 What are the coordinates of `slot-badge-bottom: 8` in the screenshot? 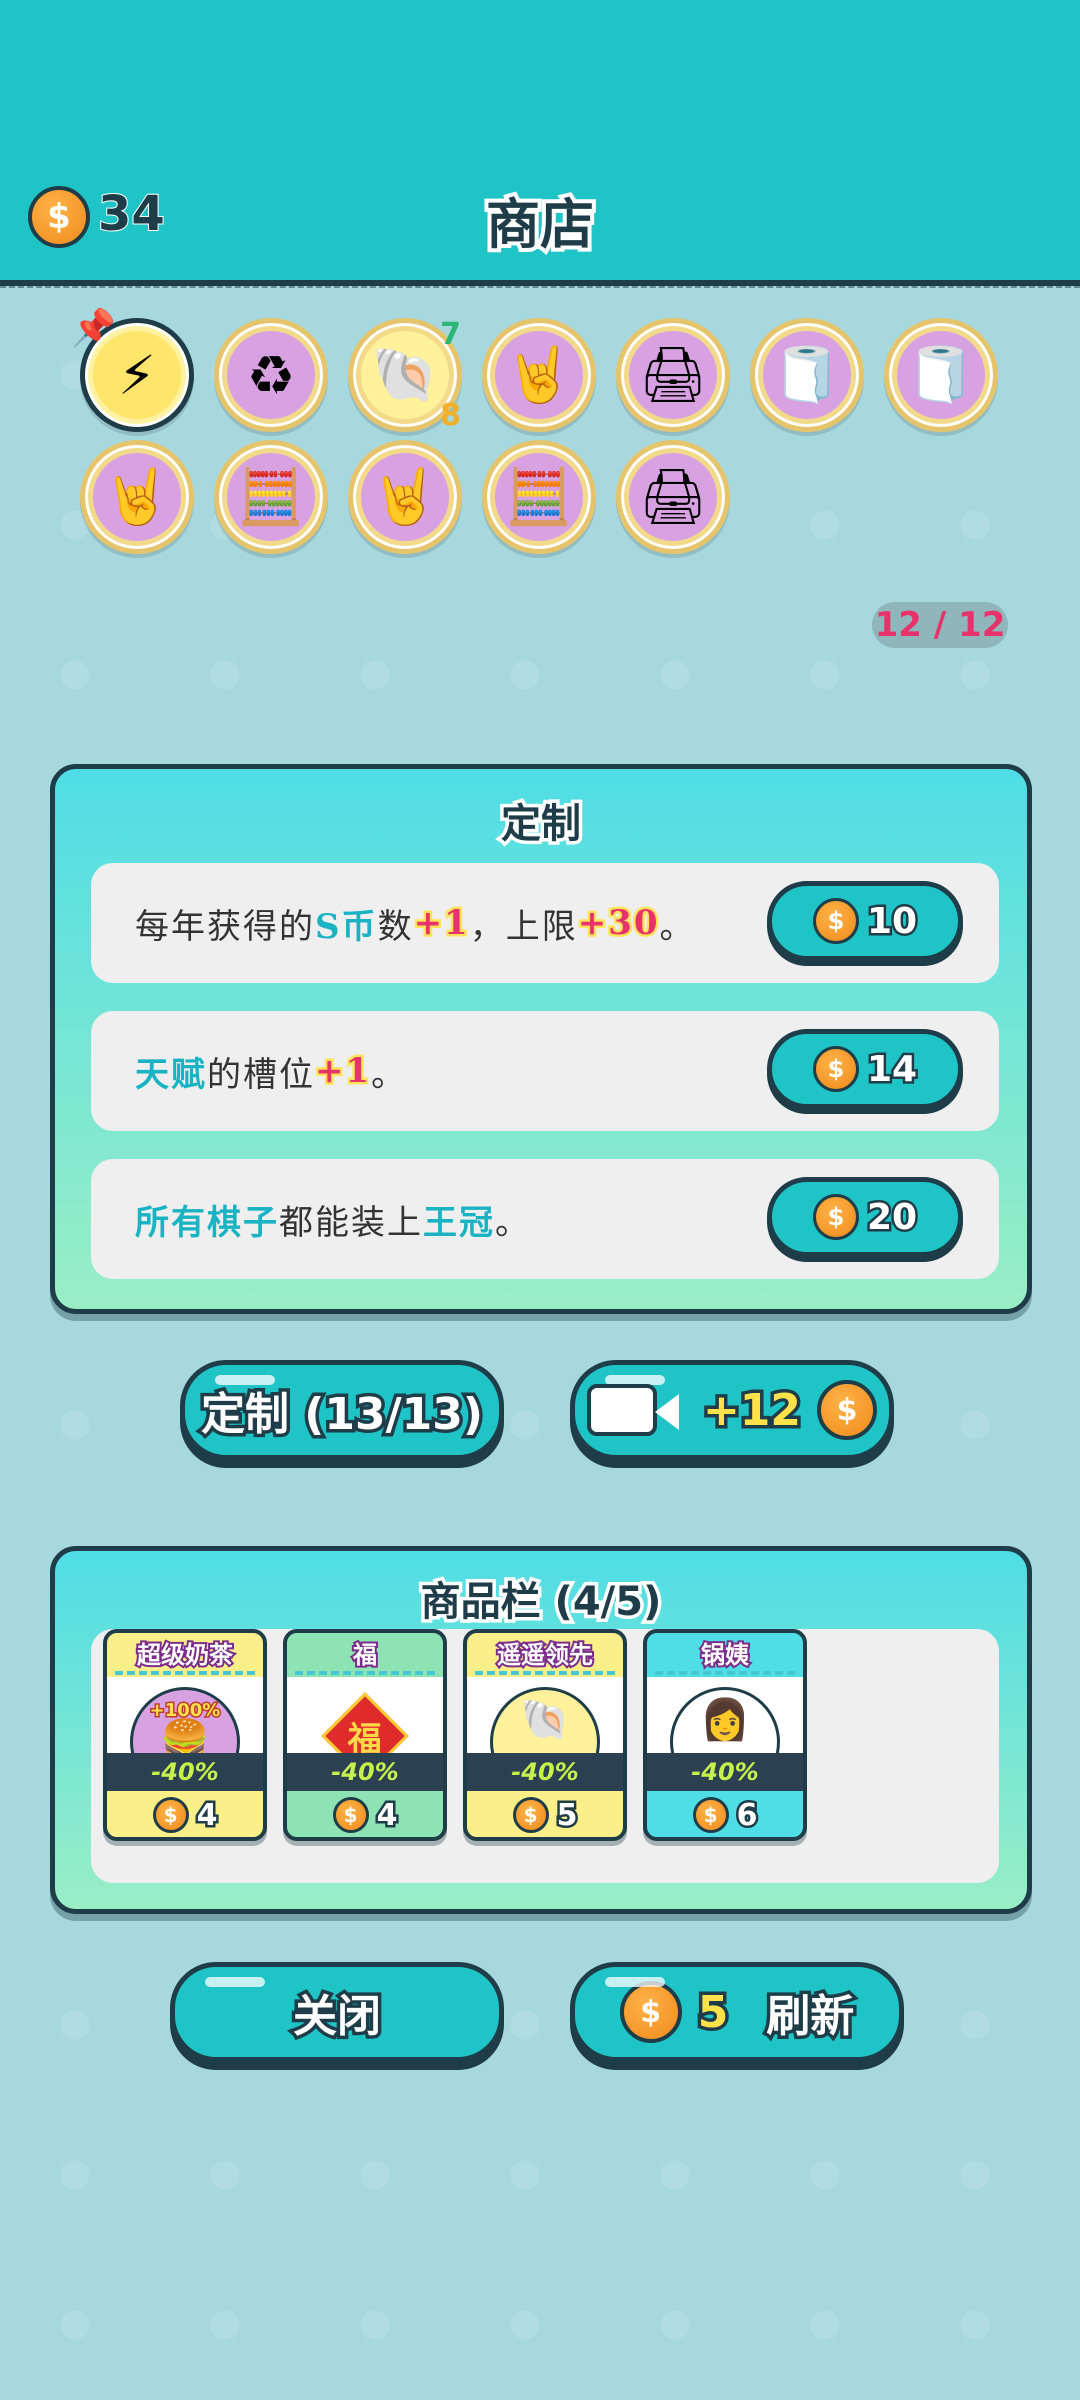 It's located at (450, 415).